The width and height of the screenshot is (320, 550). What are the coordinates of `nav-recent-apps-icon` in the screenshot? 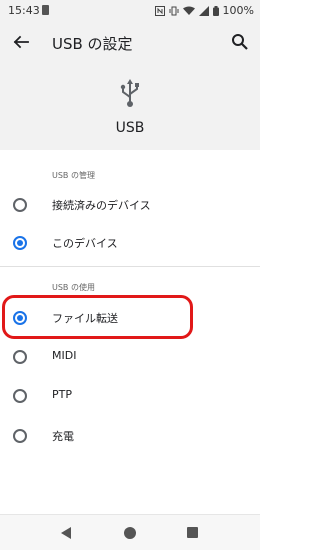 It's located at (192, 532).